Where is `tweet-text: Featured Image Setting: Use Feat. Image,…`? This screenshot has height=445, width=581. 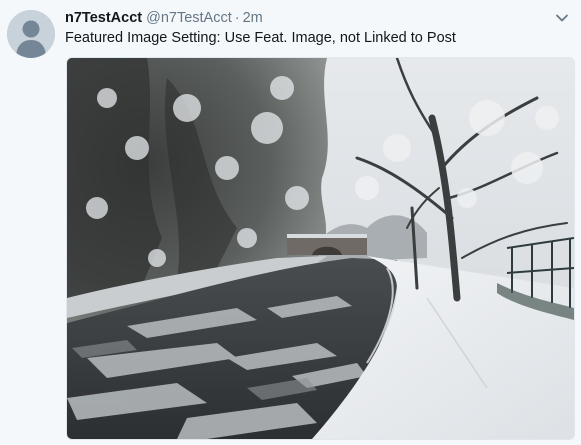
tweet-text: Featured Image Setting: Use Feat. Image,… is located at coordinates (260, 38).